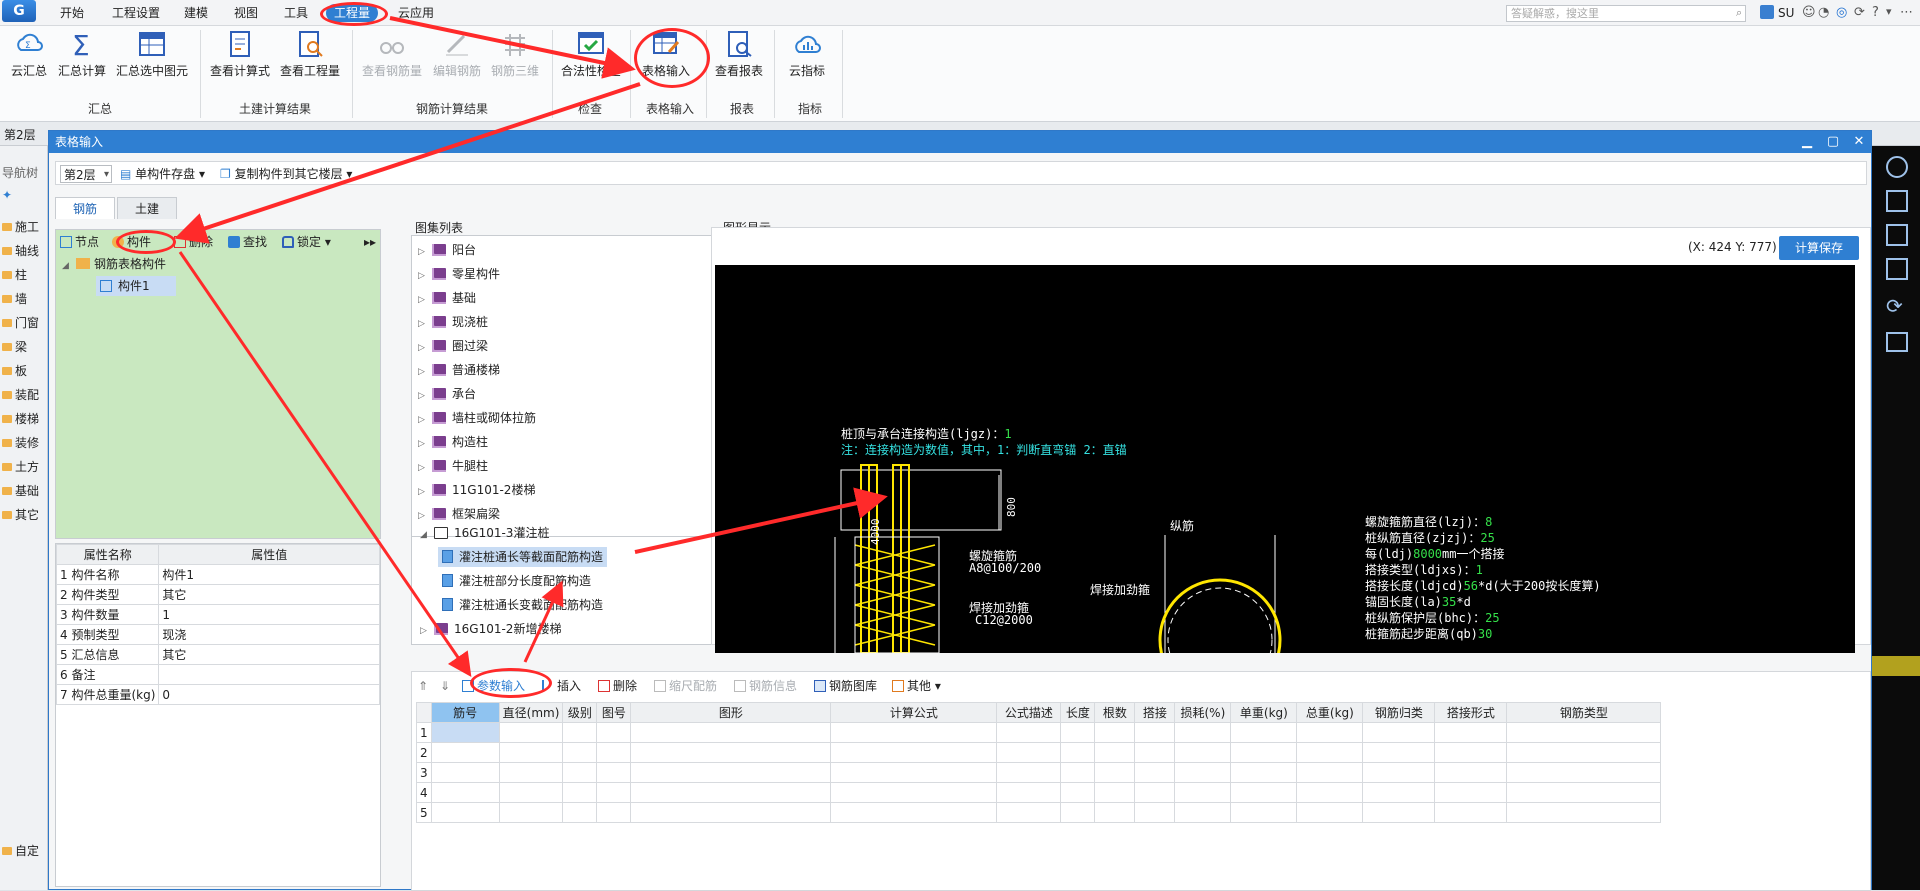  I want to click on minimize-icon: ▁, so click(1807, 142).